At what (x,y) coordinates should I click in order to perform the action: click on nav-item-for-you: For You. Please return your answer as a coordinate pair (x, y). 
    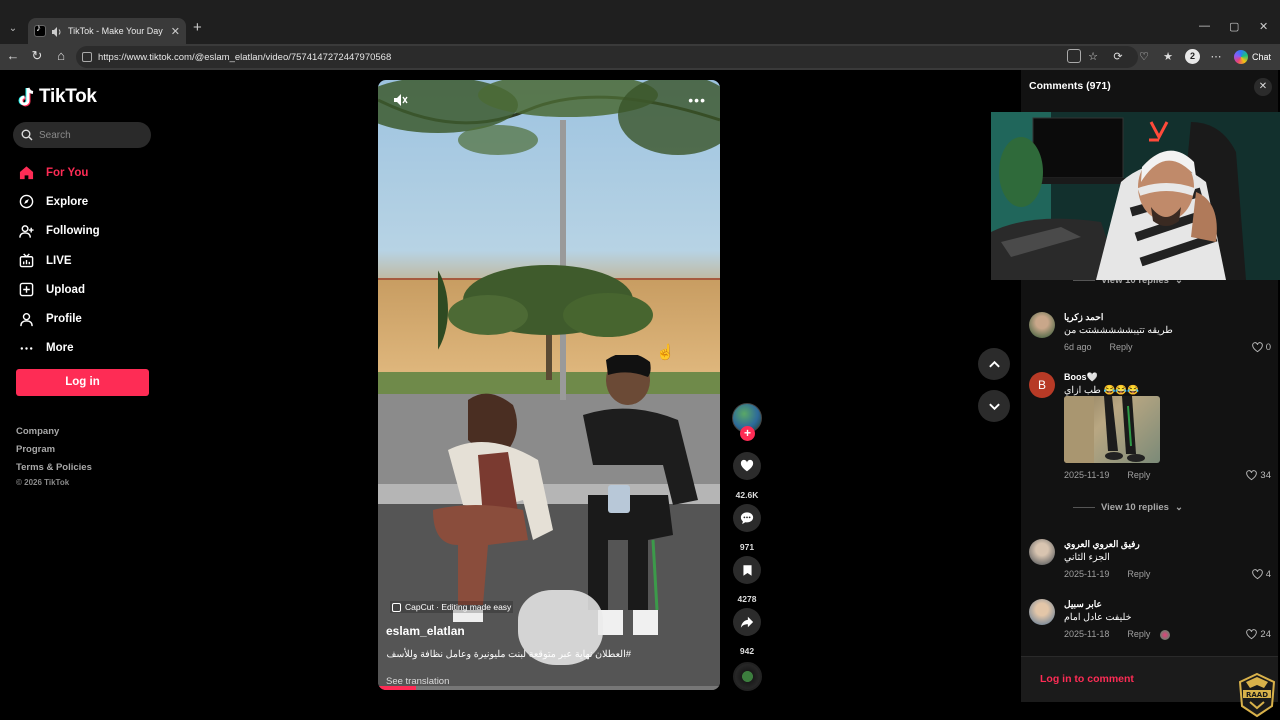
    Looking at the image, I should click on (93, 172).